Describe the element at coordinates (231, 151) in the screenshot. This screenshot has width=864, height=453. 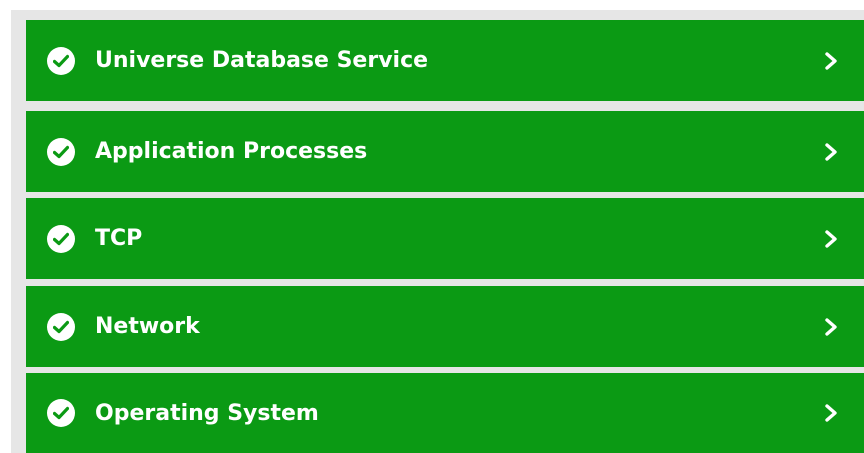
I see `status-row-label: Application Processes` at that location.